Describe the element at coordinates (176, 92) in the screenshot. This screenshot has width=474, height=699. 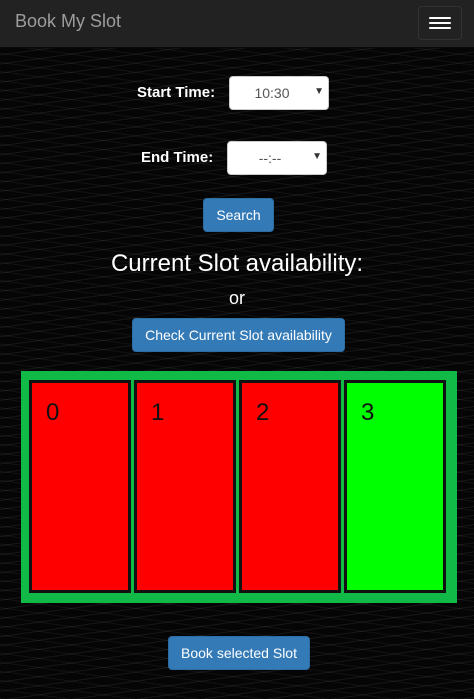
I see `start-time-label: Start Time:` at that location.